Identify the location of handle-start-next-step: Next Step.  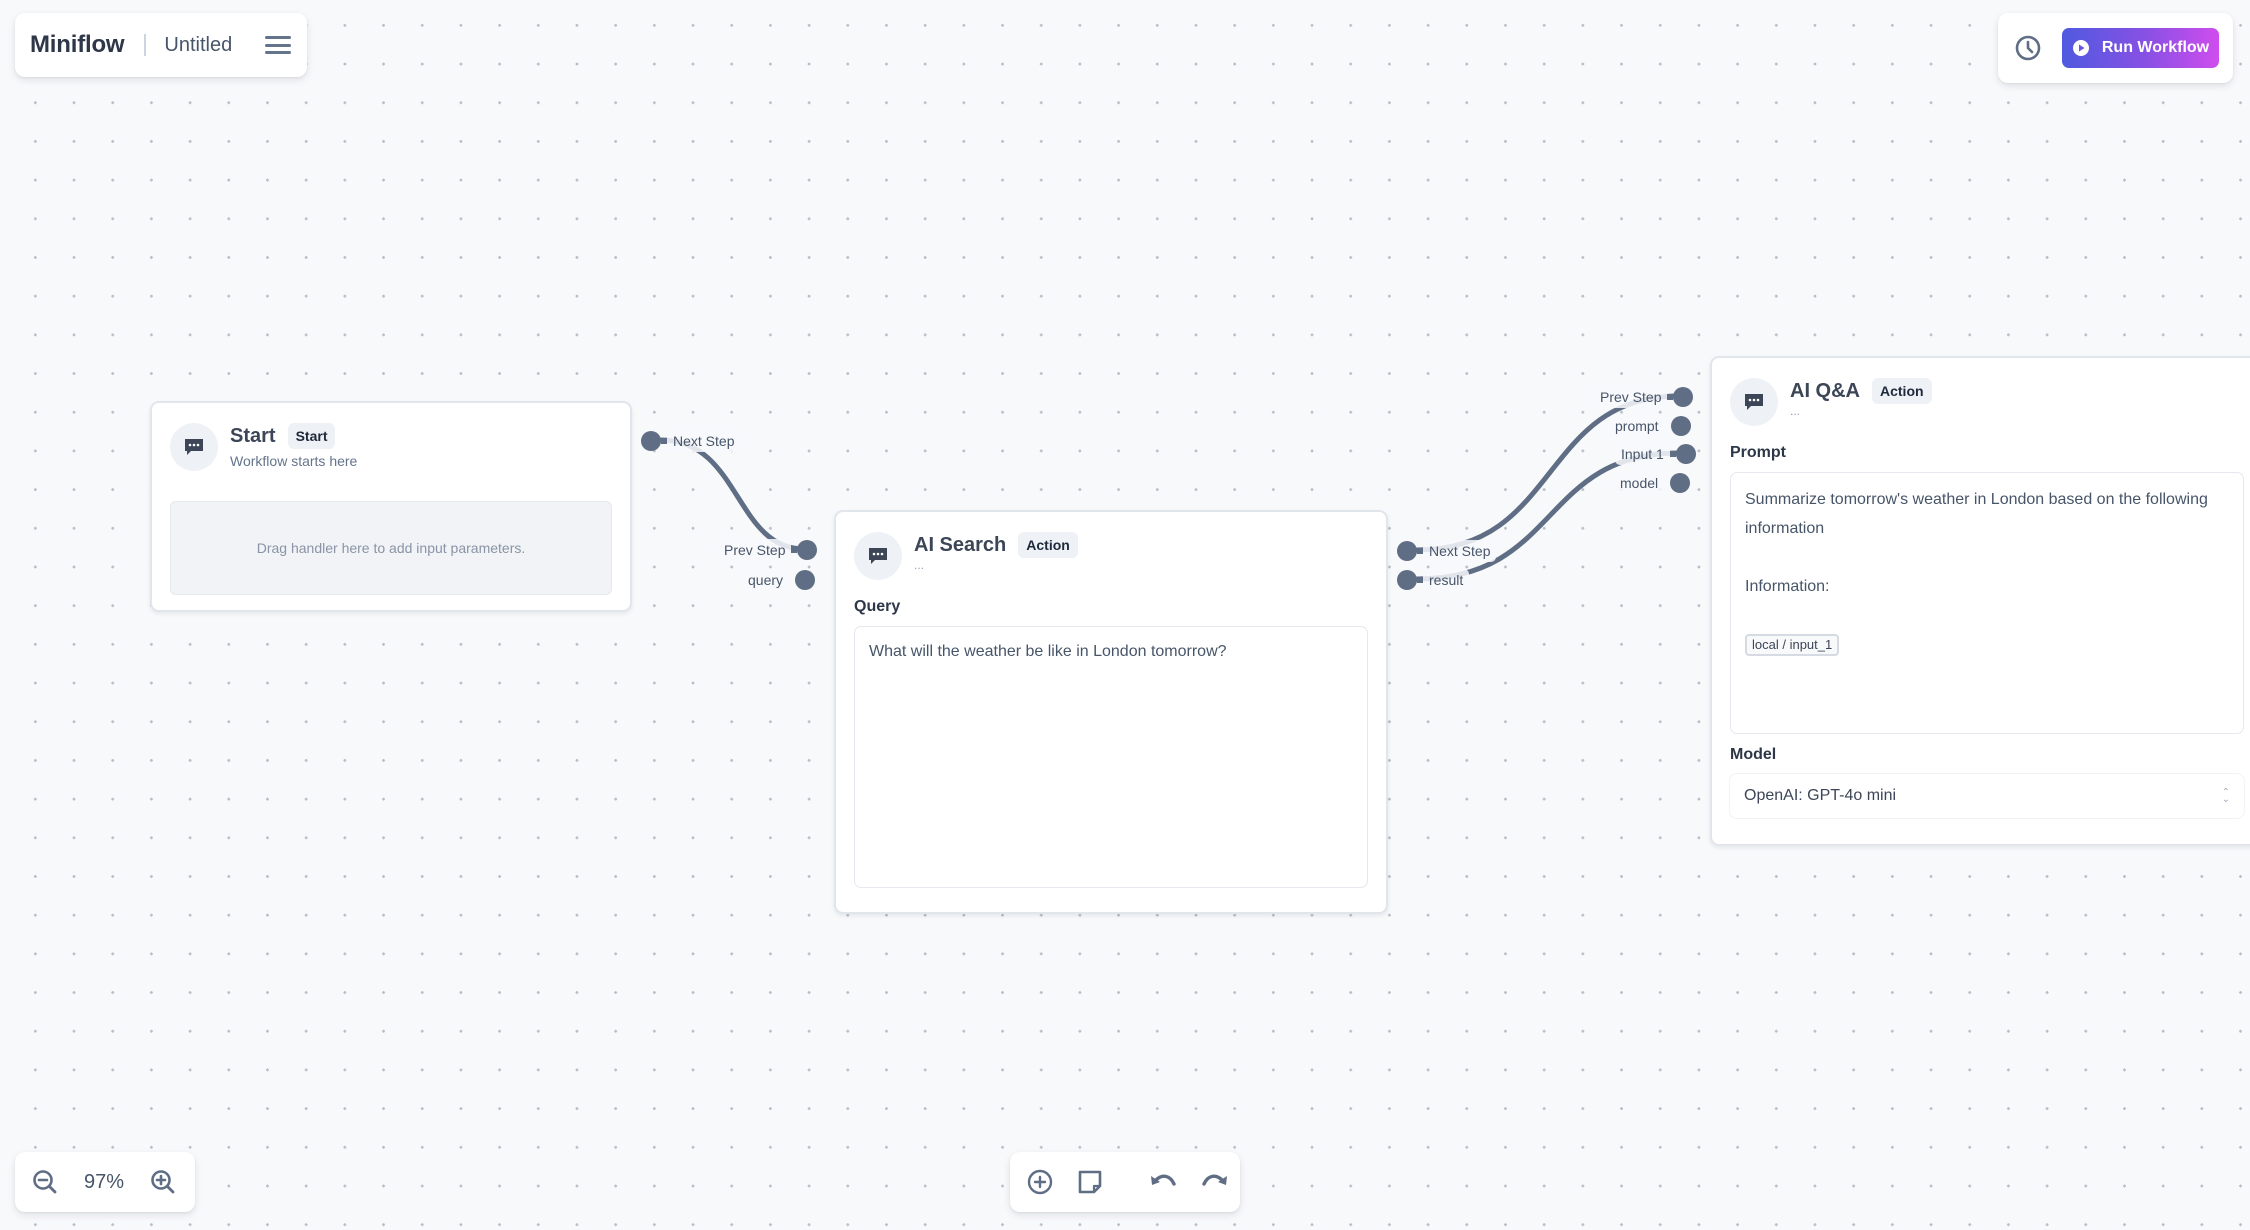
(691, 441).